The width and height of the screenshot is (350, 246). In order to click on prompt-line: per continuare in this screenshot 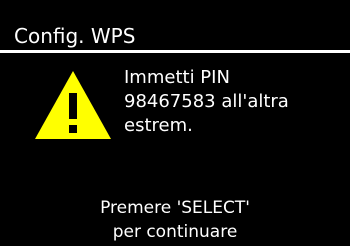, I will do `click(175, 232)`.